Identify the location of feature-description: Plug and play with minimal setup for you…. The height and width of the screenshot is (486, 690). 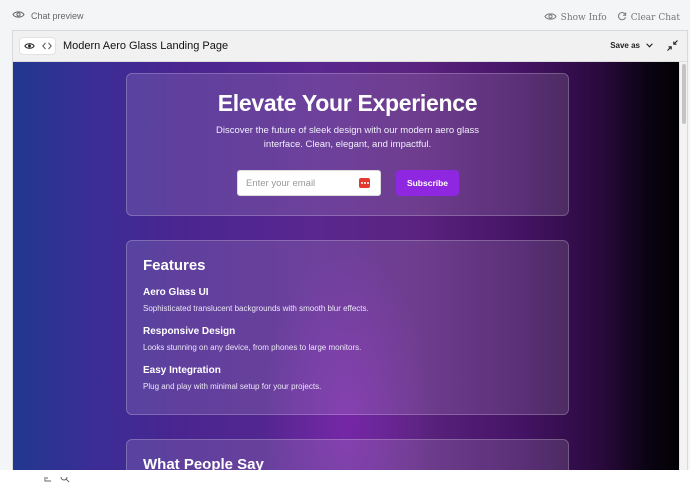
(232, 386).